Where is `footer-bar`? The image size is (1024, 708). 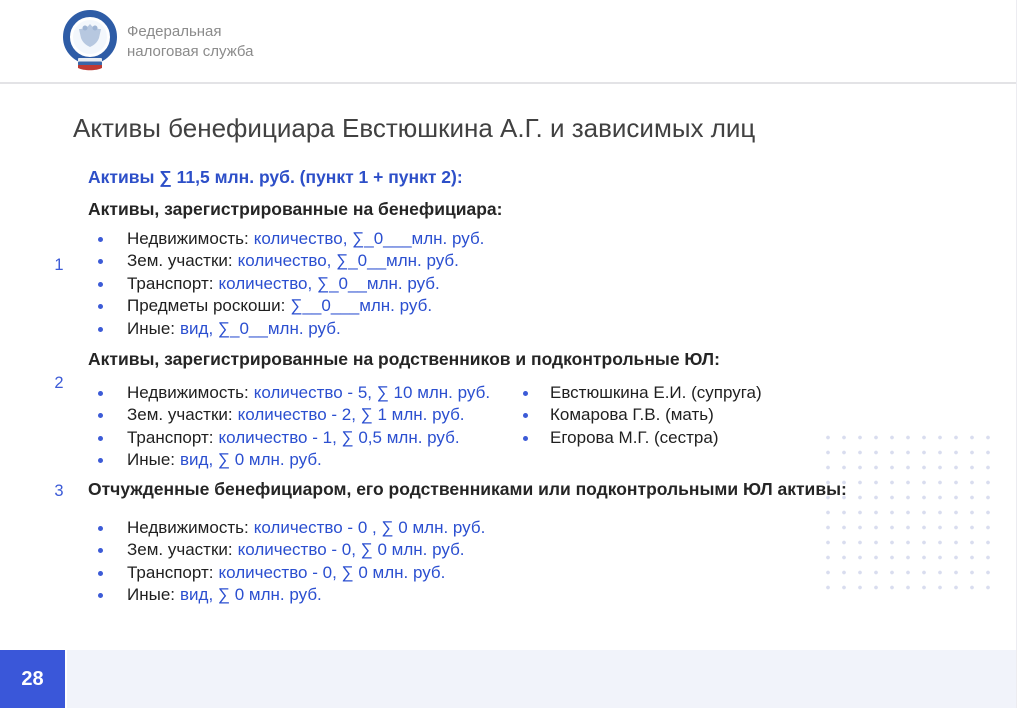
footer-bar is located at coordinates (541, 679).